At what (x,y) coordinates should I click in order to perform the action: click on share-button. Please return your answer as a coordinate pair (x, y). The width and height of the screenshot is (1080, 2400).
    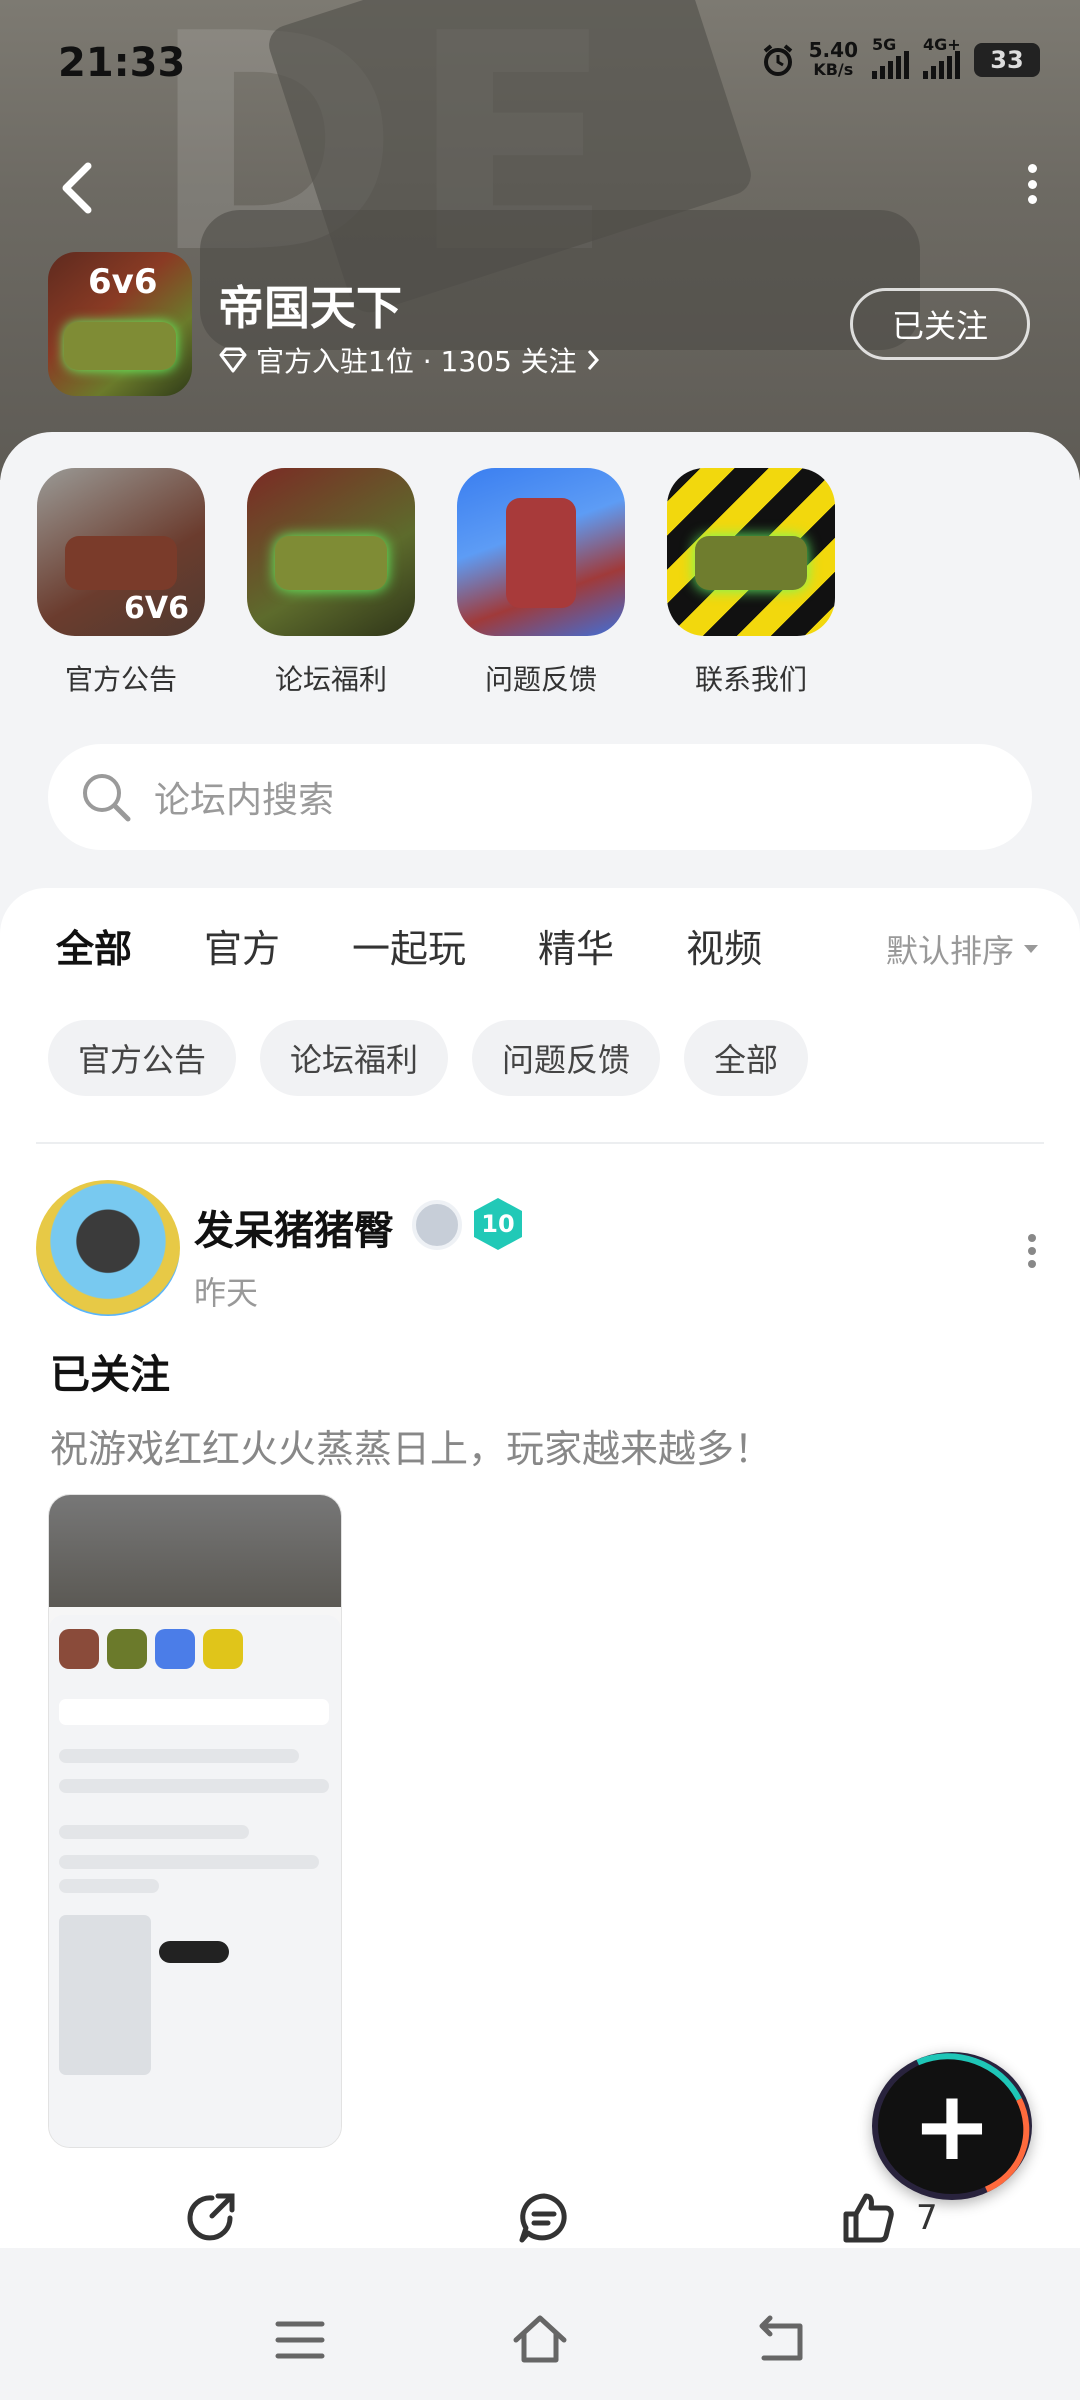
    Looking at the image, I should click on (212, 2218).